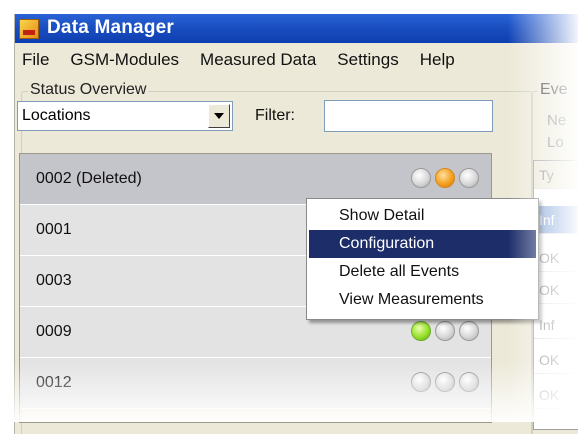 The width and height of the screenshot is (578, 434). I want to click on list-item-label: 0012, so click(54, 382).